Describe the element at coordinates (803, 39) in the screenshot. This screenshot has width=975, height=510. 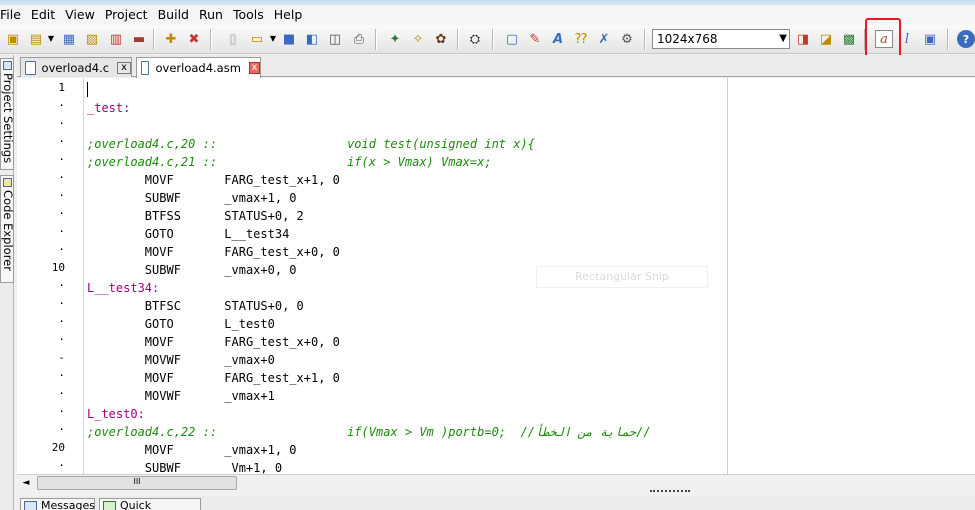
I see `window-icon: ◨` at that location.